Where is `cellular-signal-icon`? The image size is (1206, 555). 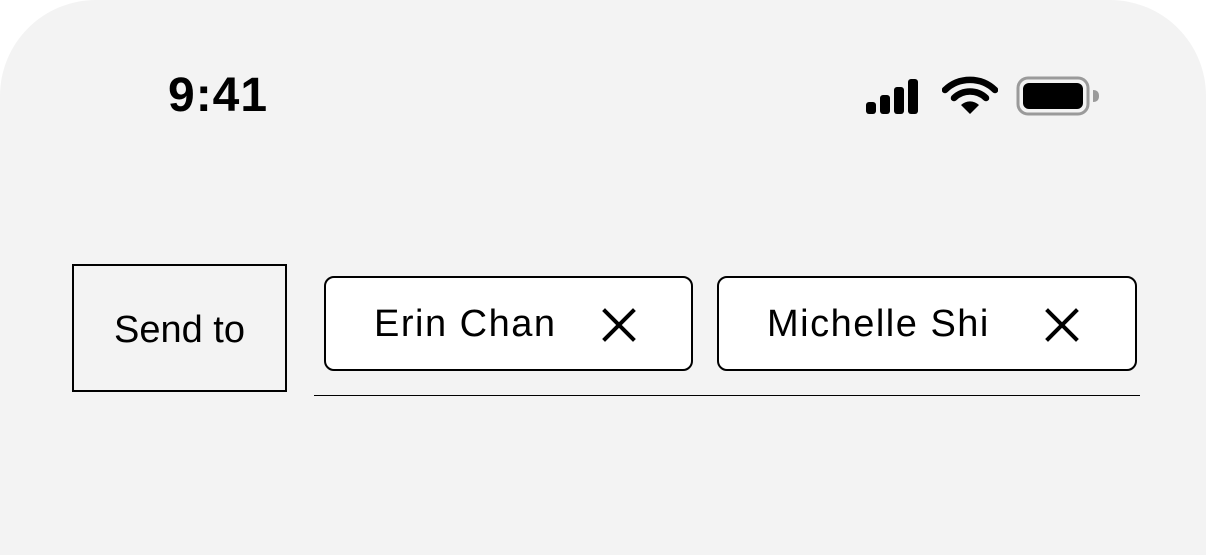
cellular-signal-icon is located at coordinates (892, 96).